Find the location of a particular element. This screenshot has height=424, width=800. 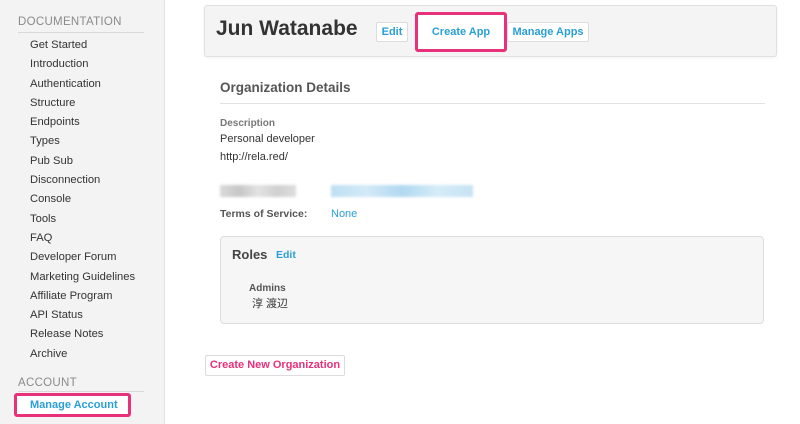

sidebar-item-types: Types is located at coordinates (82, 141).